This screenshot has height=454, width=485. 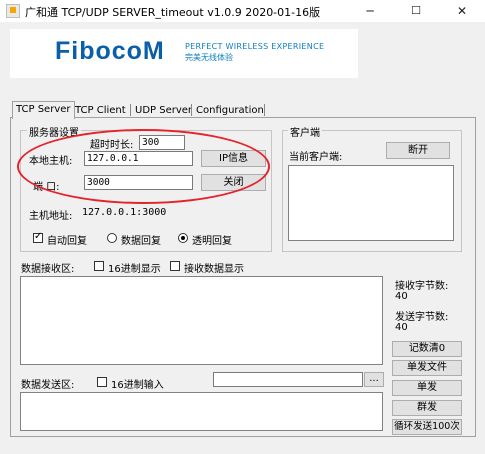 I want to click on slogan-chinese: 完美无线体验, so click(x=209, y=57).